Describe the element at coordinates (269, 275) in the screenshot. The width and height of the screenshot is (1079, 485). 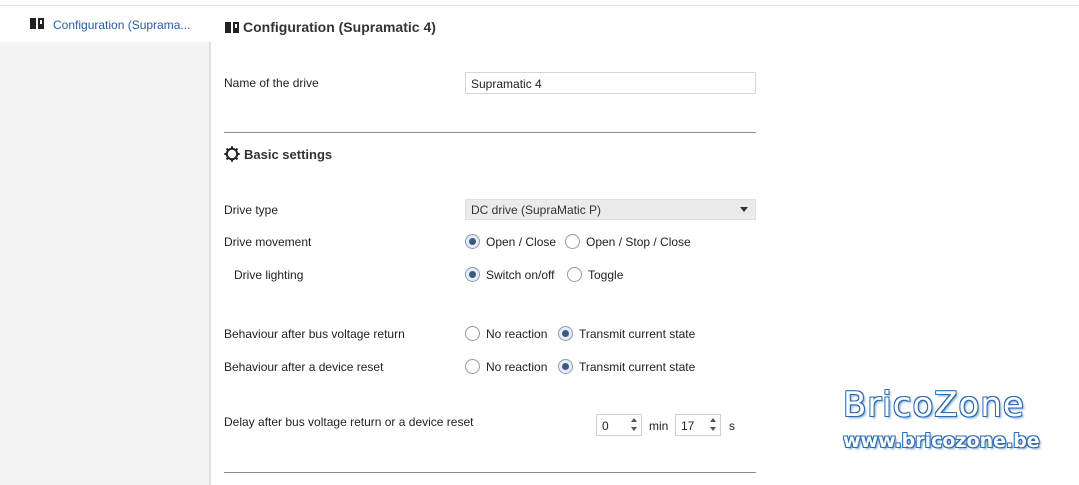
I see `drive-lighting-label: Drive lighting` at that location.